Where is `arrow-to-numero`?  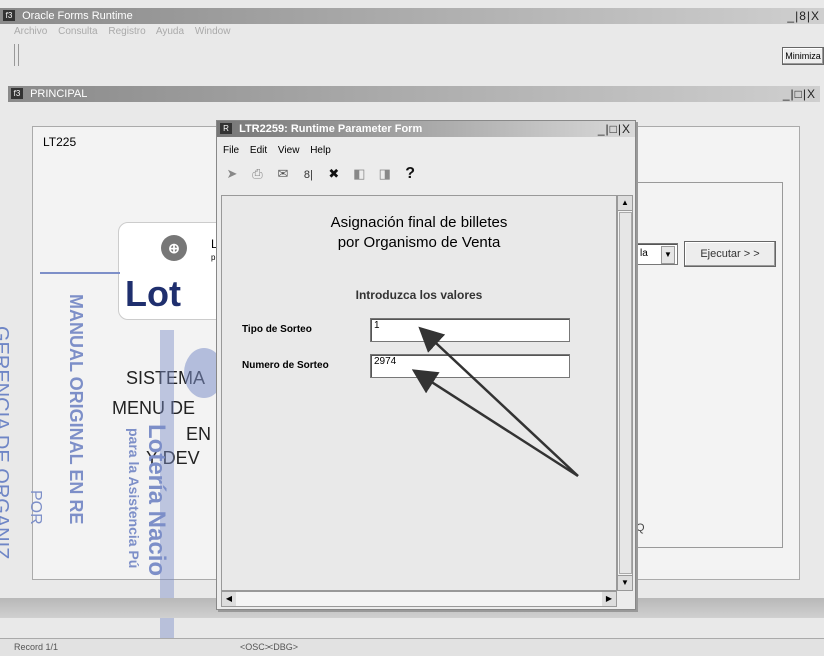
arrow-to-numero is located at coordinates (495, 423).